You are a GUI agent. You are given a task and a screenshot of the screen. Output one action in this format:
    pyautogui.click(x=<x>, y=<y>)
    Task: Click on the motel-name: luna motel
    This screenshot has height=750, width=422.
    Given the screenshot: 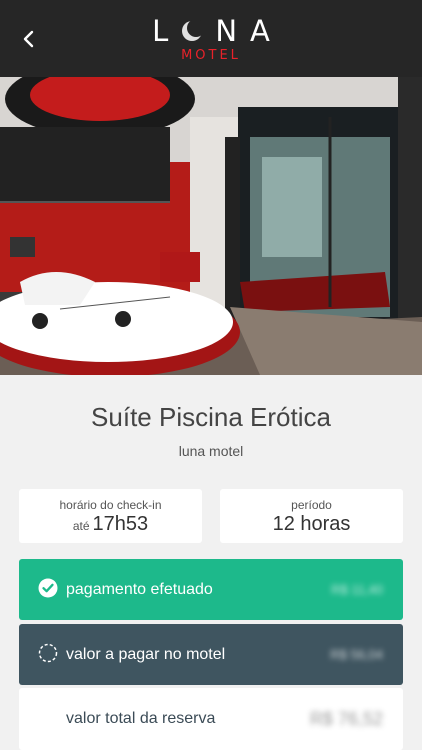 What is the action you would take?
    pyautogui.click(x=211, y=451)
    